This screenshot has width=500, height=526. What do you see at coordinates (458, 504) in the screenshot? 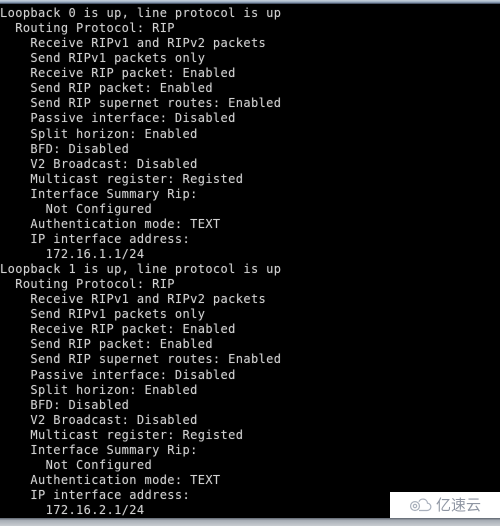
I see `watermark-text: 亿速云` at bounding box center [458, 504].